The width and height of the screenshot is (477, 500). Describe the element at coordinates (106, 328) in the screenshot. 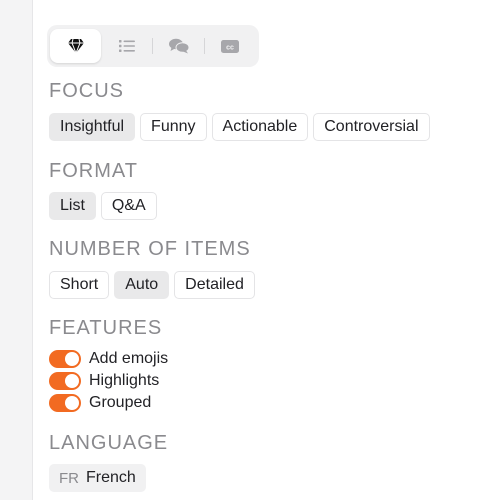

I see `section-title-features: FEATURES` at that location.